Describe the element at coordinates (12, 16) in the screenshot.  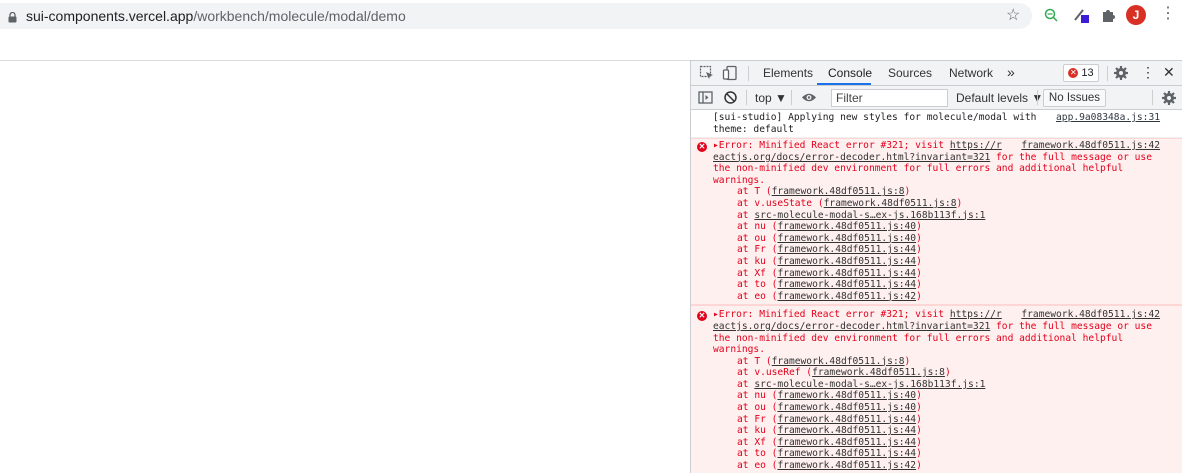
I see `lock-icon` at that location.